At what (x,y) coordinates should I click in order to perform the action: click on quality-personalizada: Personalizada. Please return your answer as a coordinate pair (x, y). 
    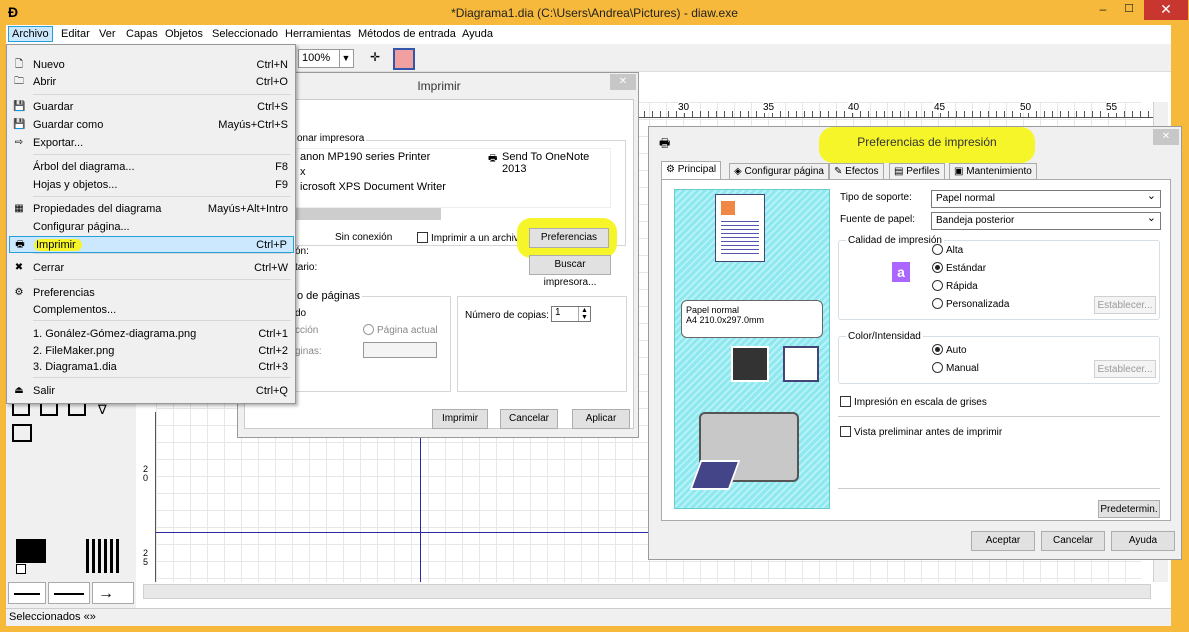
    Looking at the image, I should click on (970, 304).